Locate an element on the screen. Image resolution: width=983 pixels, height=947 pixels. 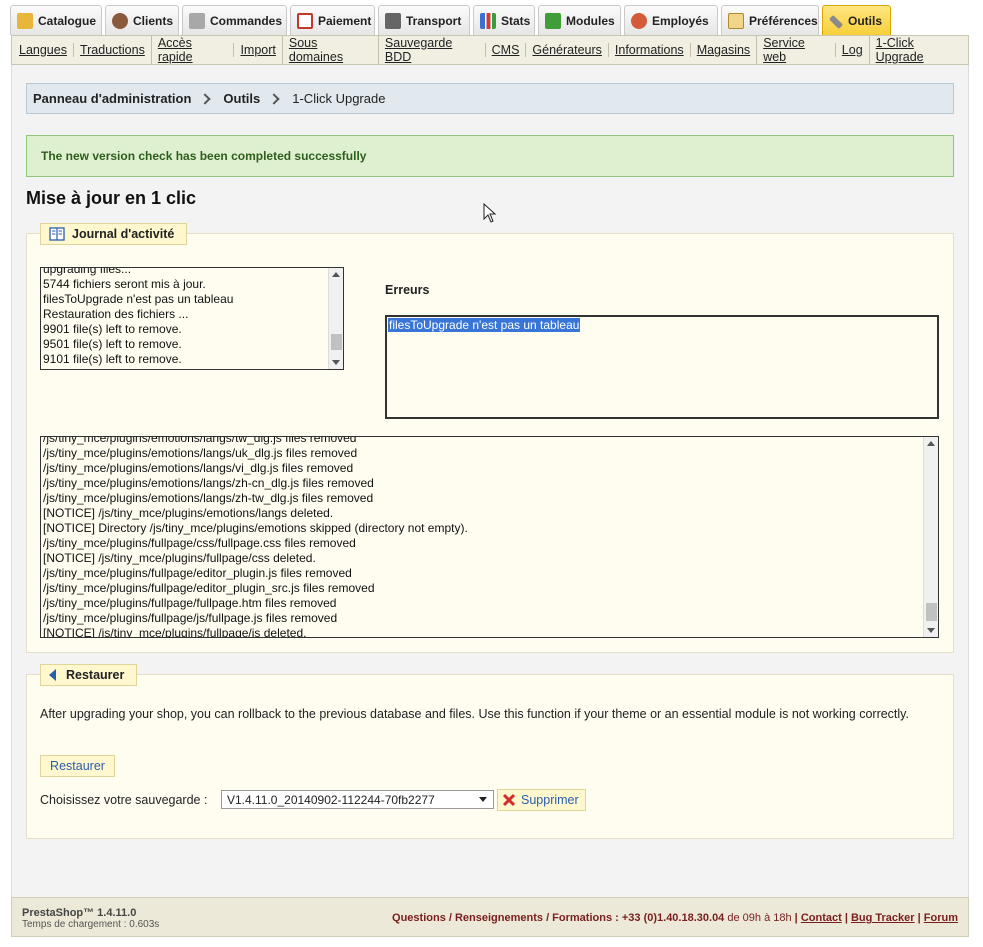
payment-icon is located at coordinates (305, 20).